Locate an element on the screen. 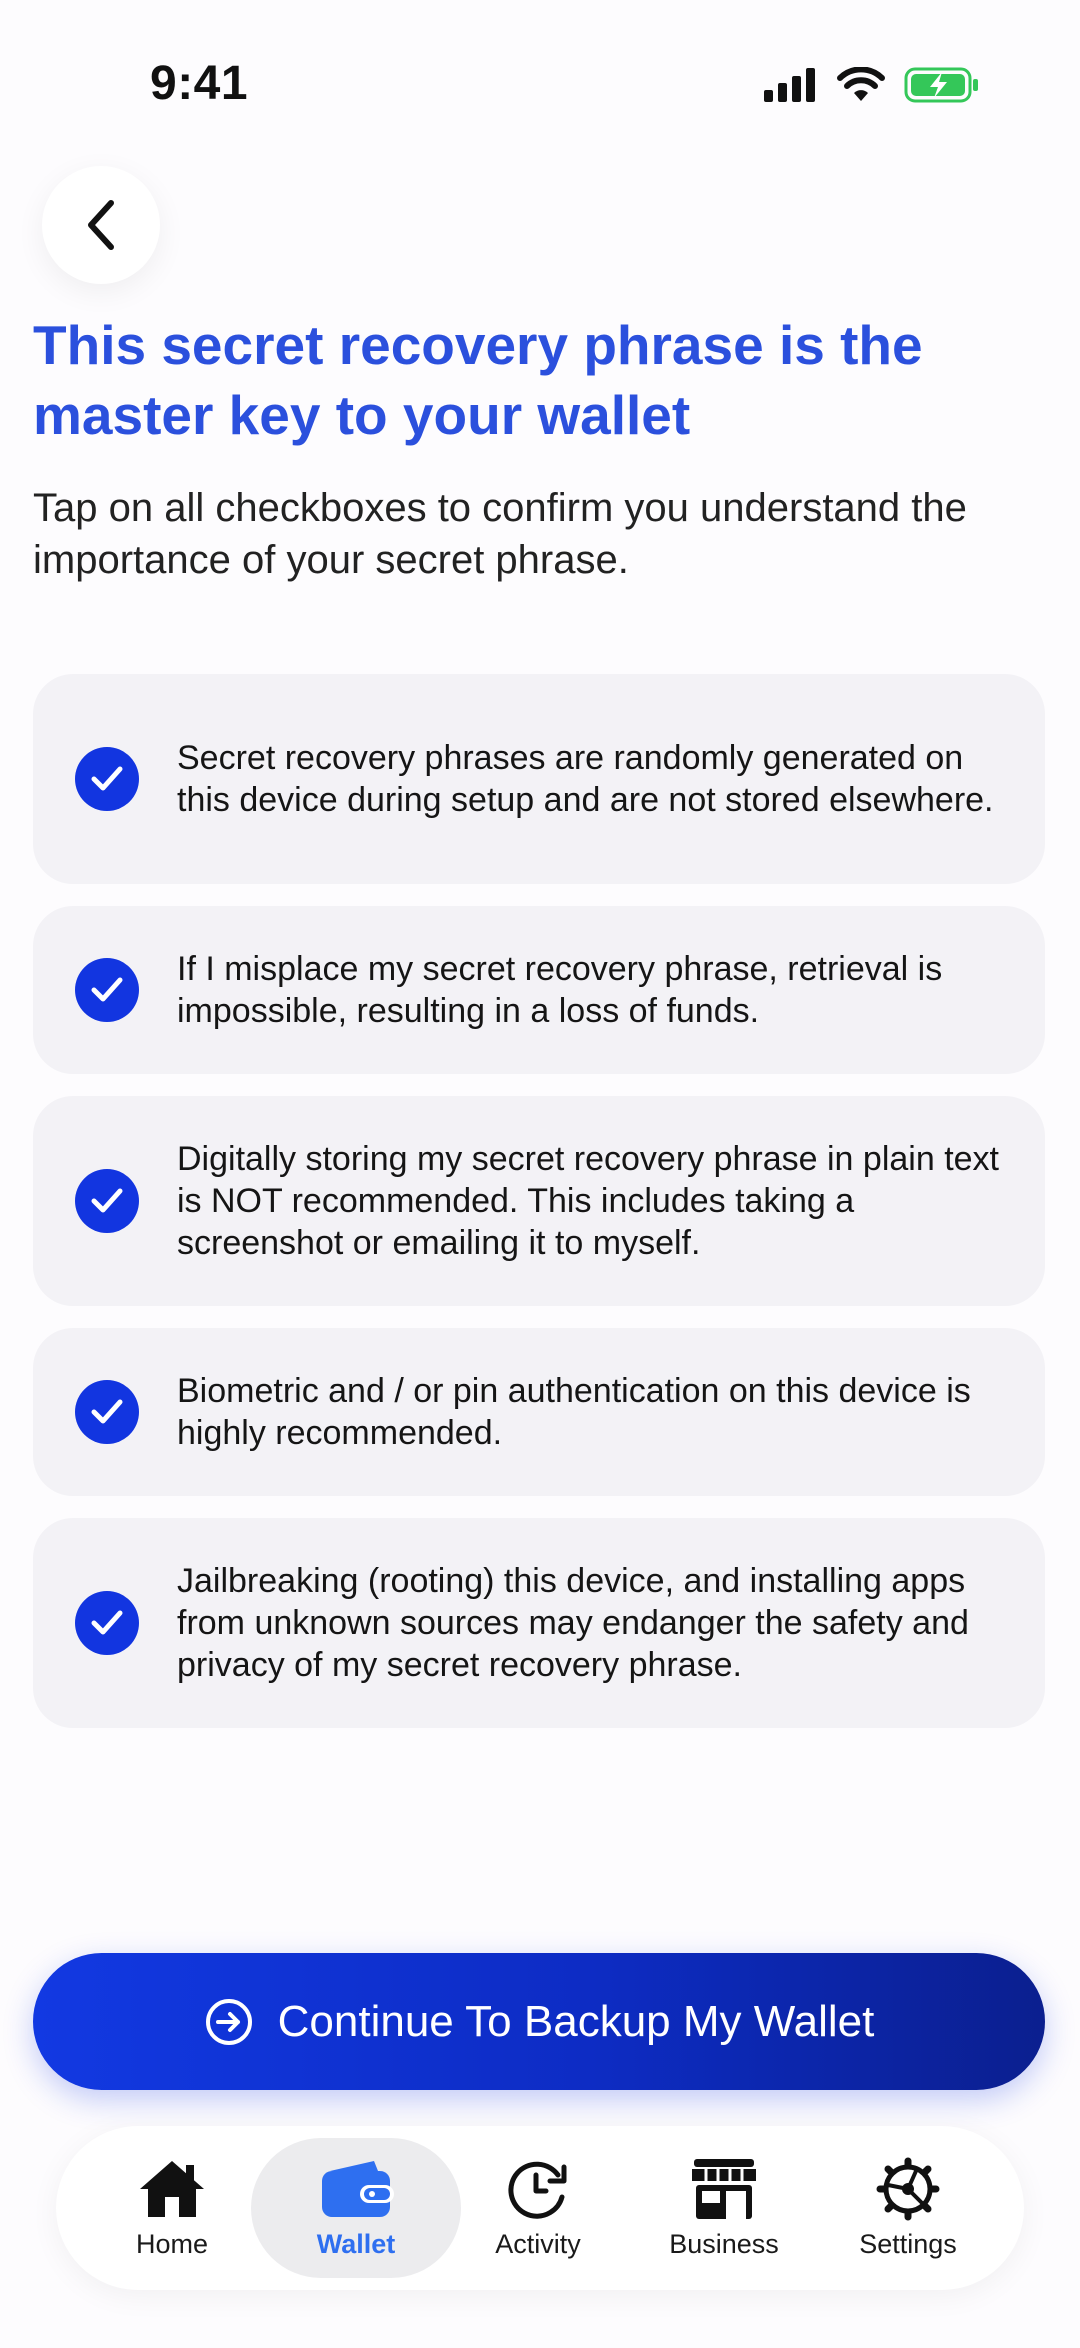 The height and width of the screenshot is (2348, 1080). tab-label: Settings is located at coordinates (908, 2243).